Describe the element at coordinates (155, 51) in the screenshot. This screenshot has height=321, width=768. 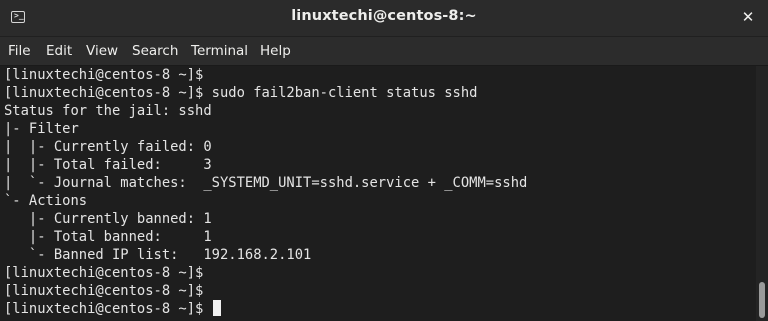
I see `menu-search: Search` at that location.